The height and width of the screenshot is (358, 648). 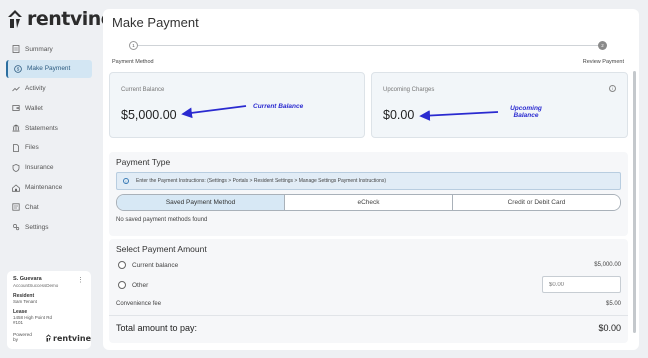 I want to click on current-balance-option: Current balance, so click(x=148, y=265).